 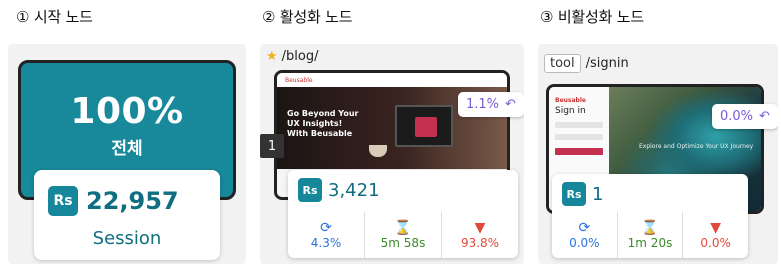 What do you see at coordinates (715, 243) in the screenshot?
I see `metric-exit-value: 0.0%` at bounding box center [715, 243].